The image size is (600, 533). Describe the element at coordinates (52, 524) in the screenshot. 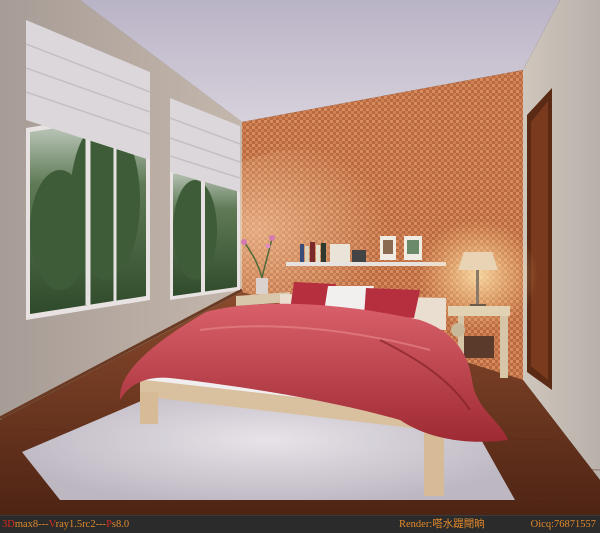

I see `software-vray-key: V` at that location.